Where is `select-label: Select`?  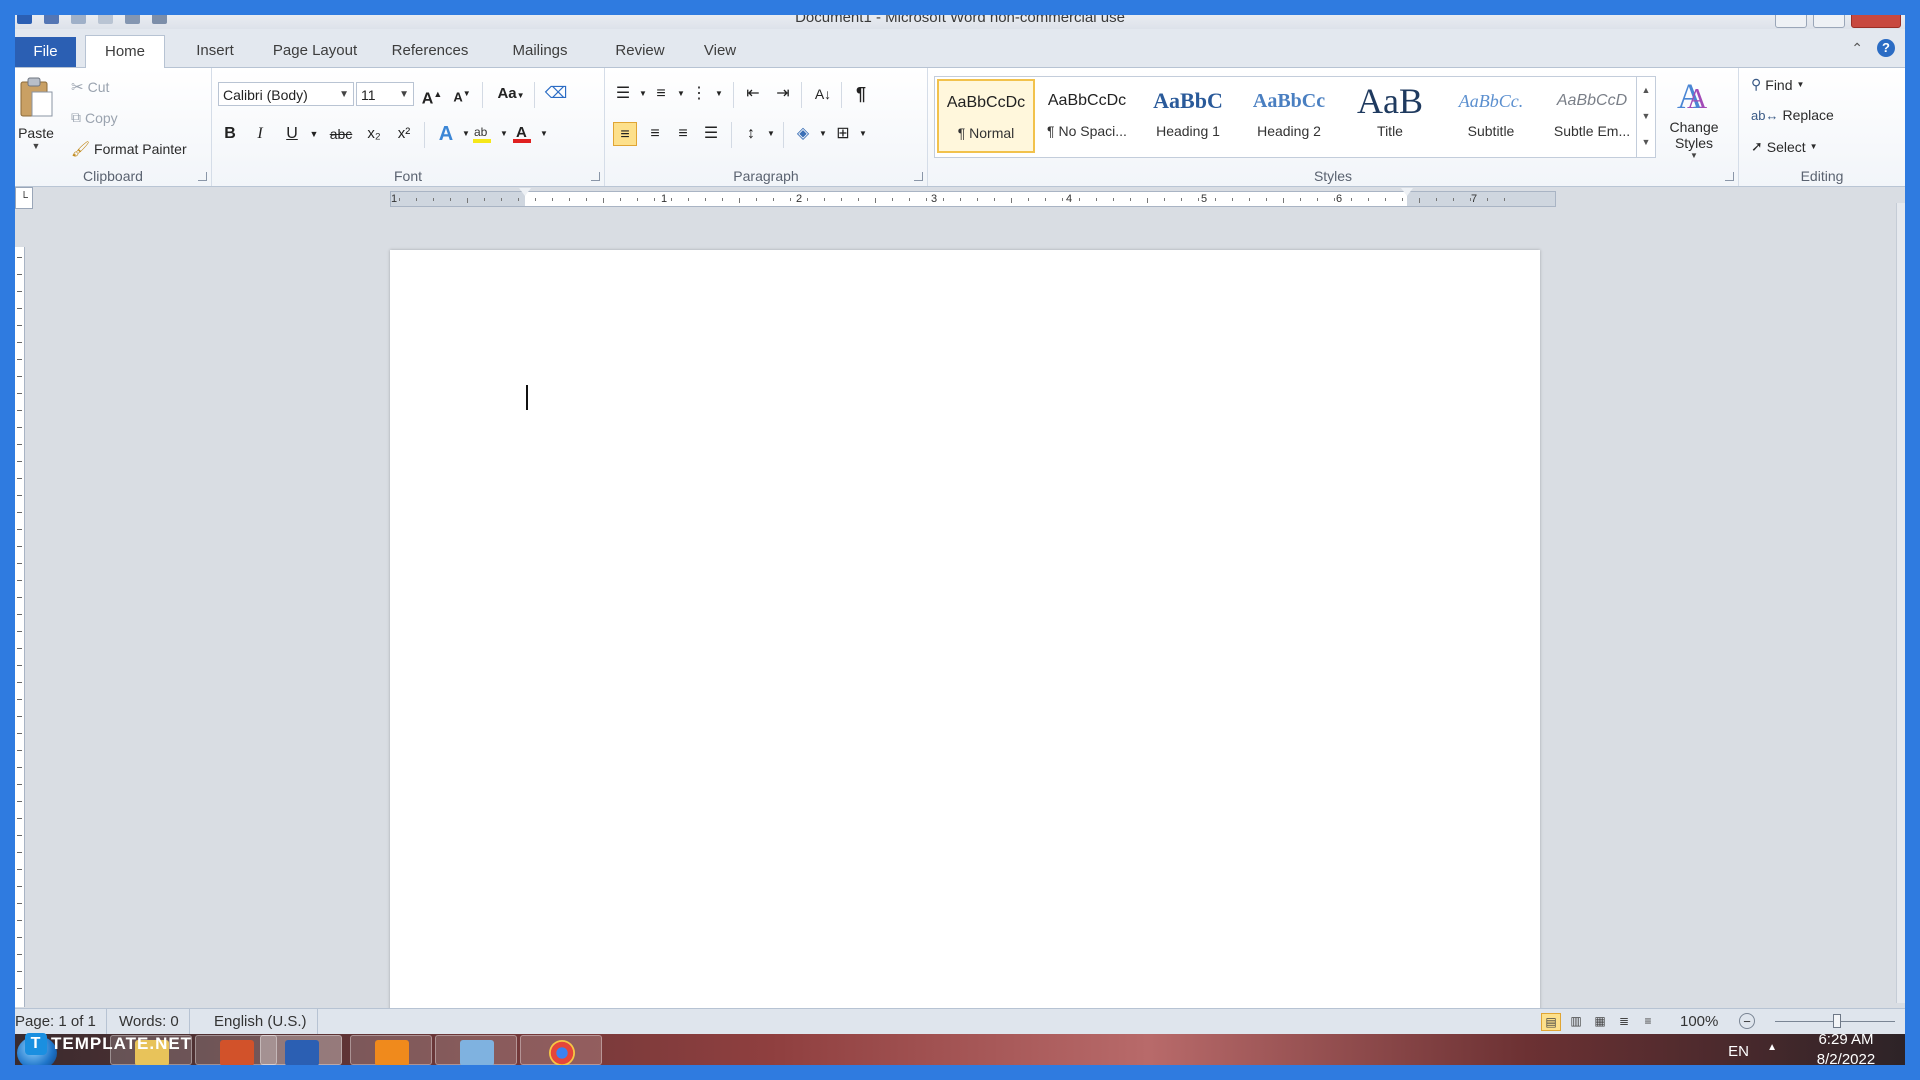 select-label: Select is located at coordinates (1786, 146).